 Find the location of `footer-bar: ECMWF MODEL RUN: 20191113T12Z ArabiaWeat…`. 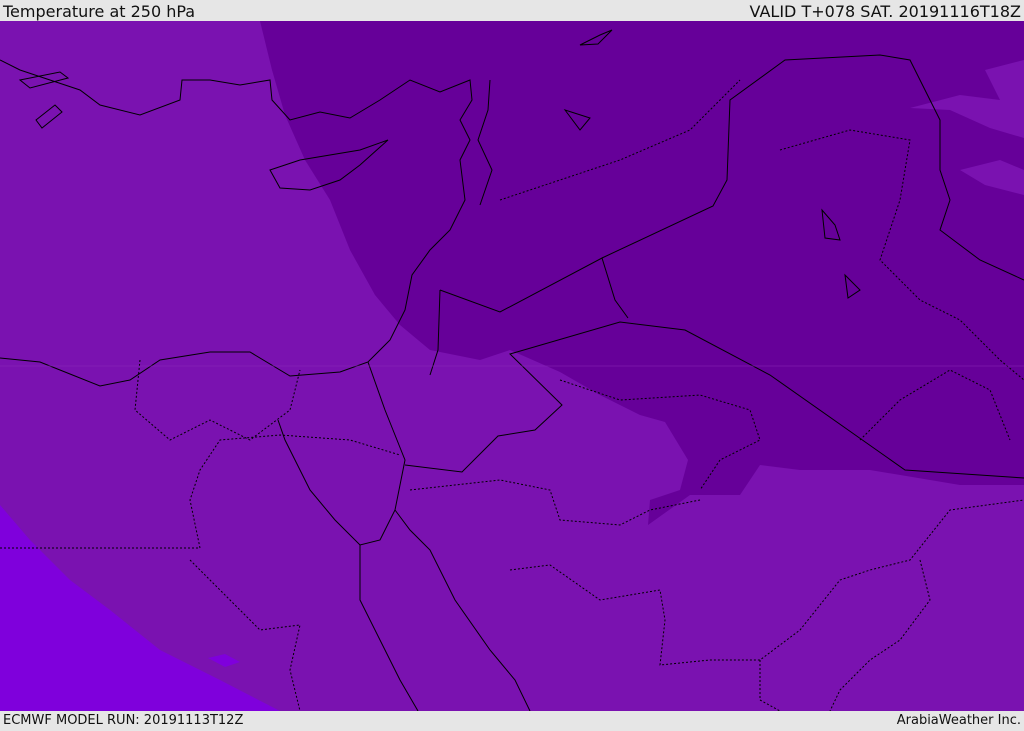

footer-bar: ECMWF MODEL RUN: 20191113T12Z ArabiaWeat… is located at coordinates (512, 720).